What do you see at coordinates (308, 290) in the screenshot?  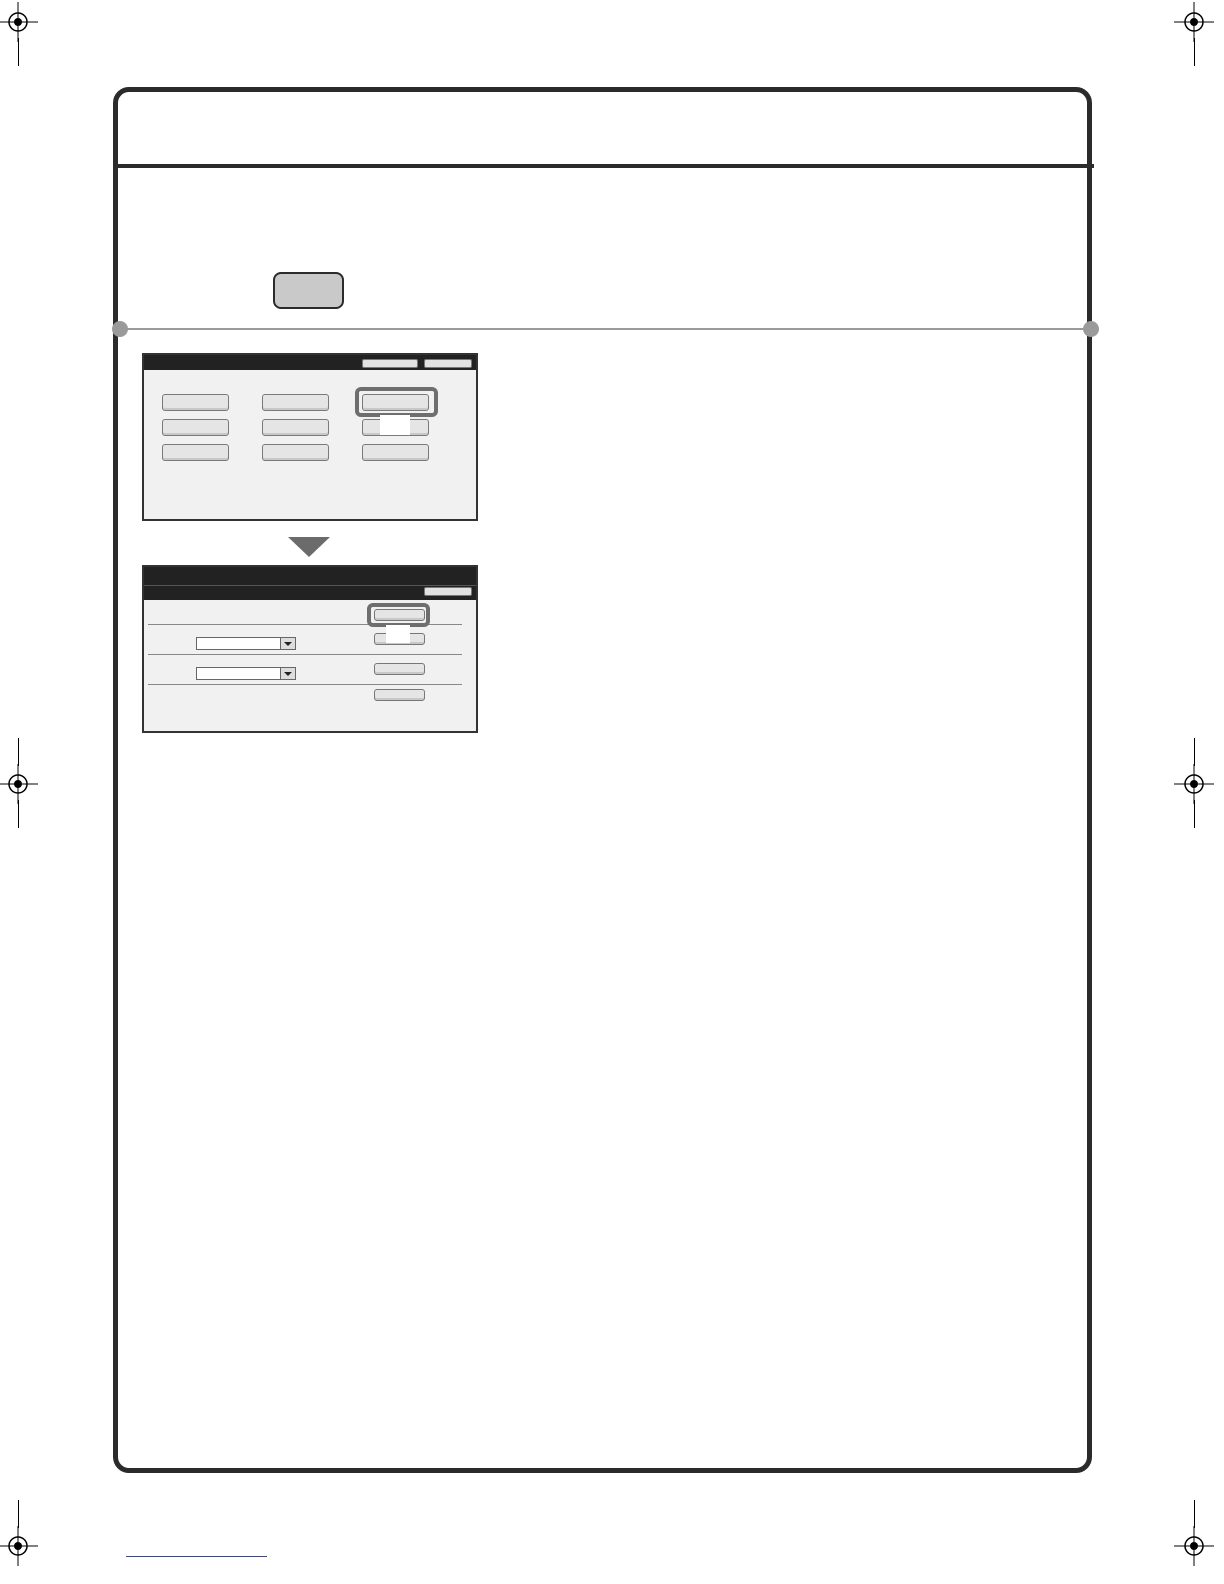 I see `control-panel-key-button` at bounding box center [308, 290].